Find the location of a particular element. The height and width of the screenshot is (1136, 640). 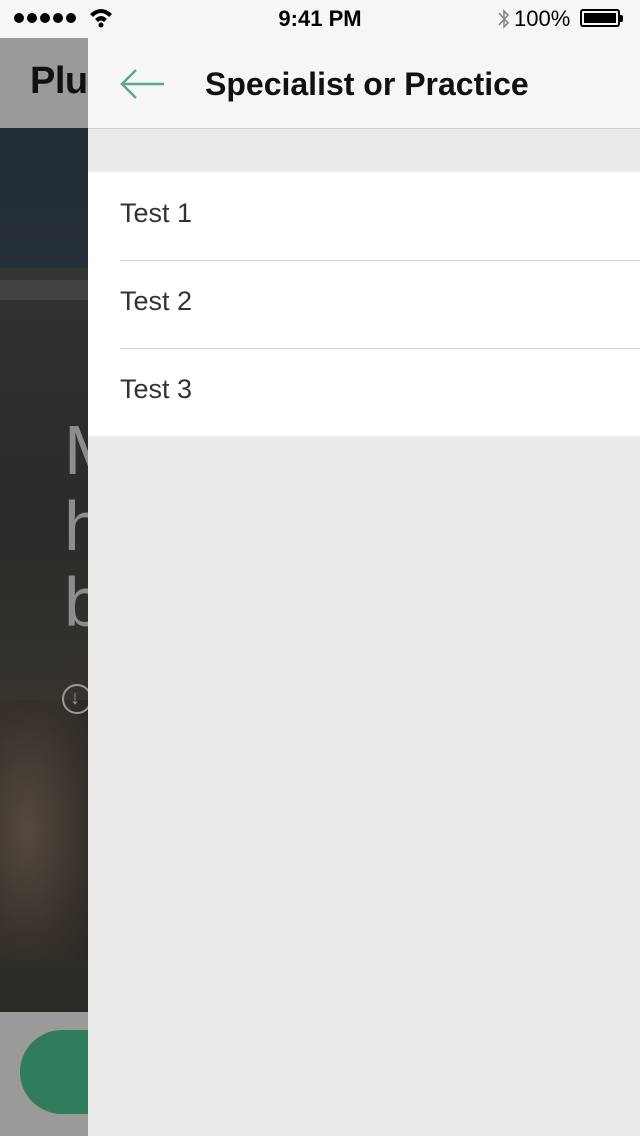

bluetooth-icon is located at coordinates (504, 19).